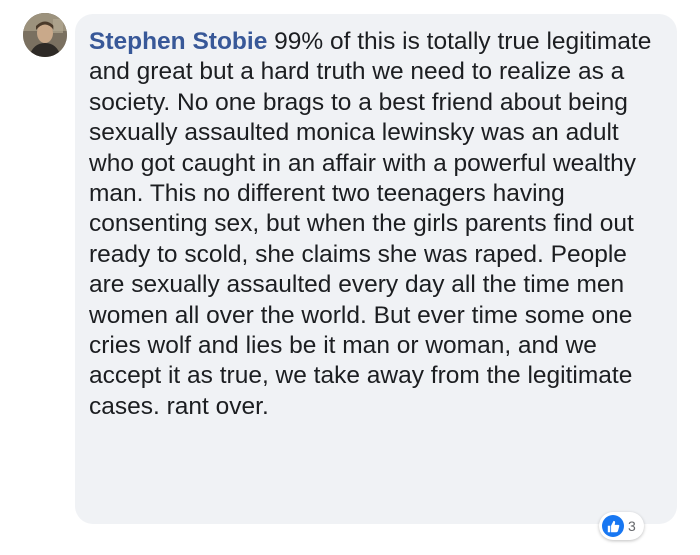 The height and width of the screenshot is (555, 700). I want to click on comment-author-link: Stephen Stobie, so click(178, 41).